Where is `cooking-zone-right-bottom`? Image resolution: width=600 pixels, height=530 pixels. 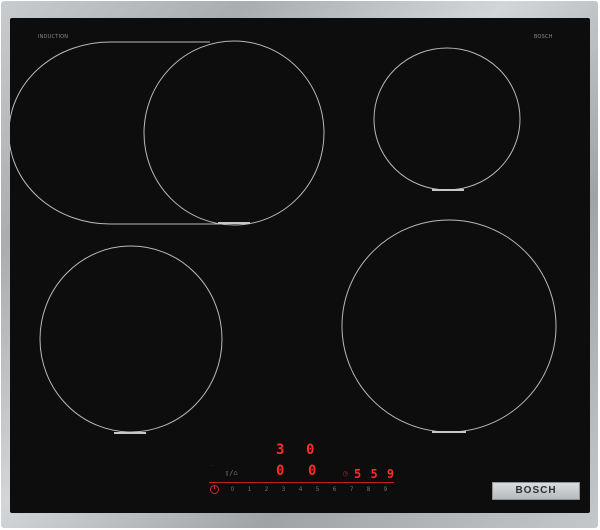
cooking-zone-right-bottom is located at coordinates (449, 326).